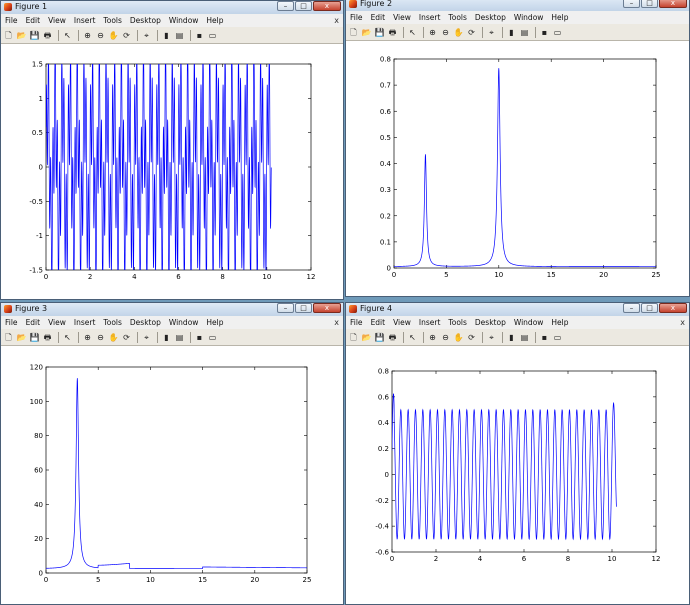 The height and width of the screenshot is (605, 690). I want to click on title-bar: Figure 4 – □ x, so click(517, 309).